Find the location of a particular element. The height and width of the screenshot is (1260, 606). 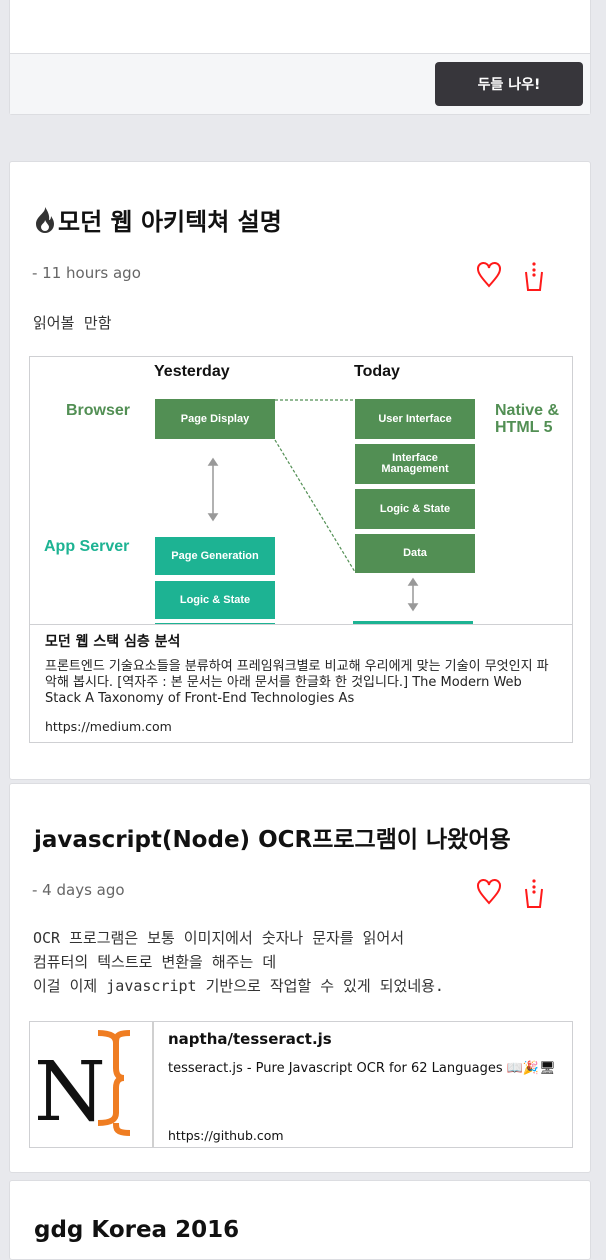

diagram-box: User Interface is located at coordinates (415, 419).